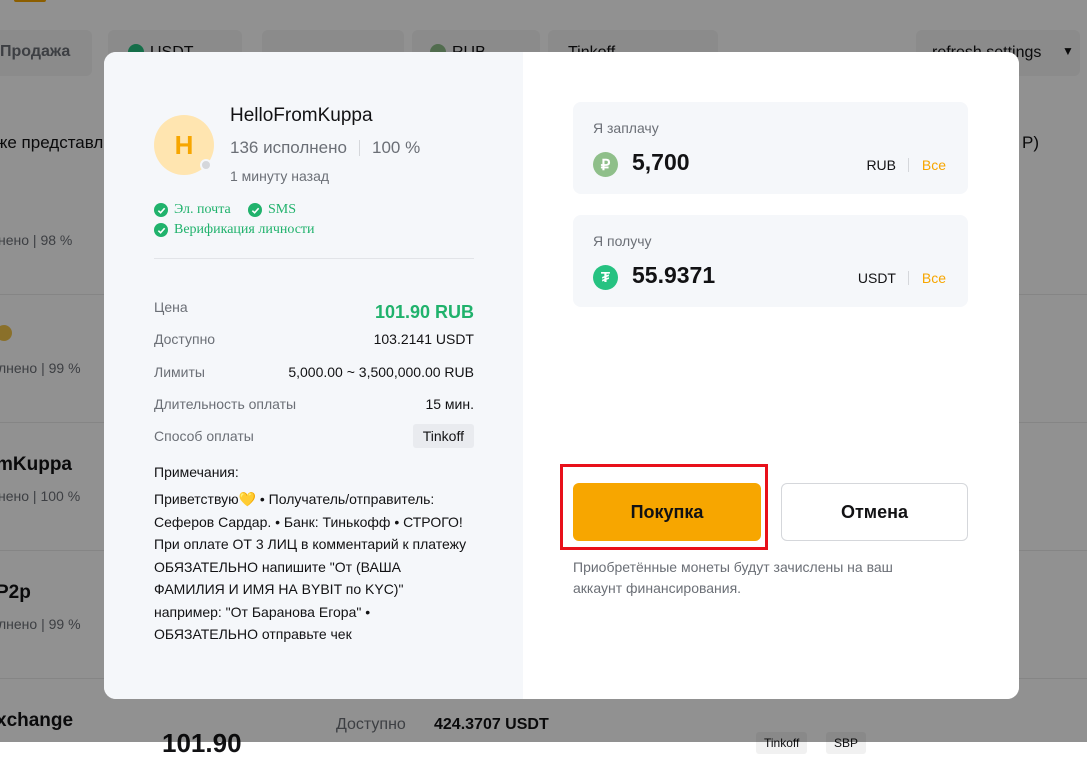 Image resolution: width=1087 pixels, height=759 pixels. I want to click on stats-separator, so click(359, 148).